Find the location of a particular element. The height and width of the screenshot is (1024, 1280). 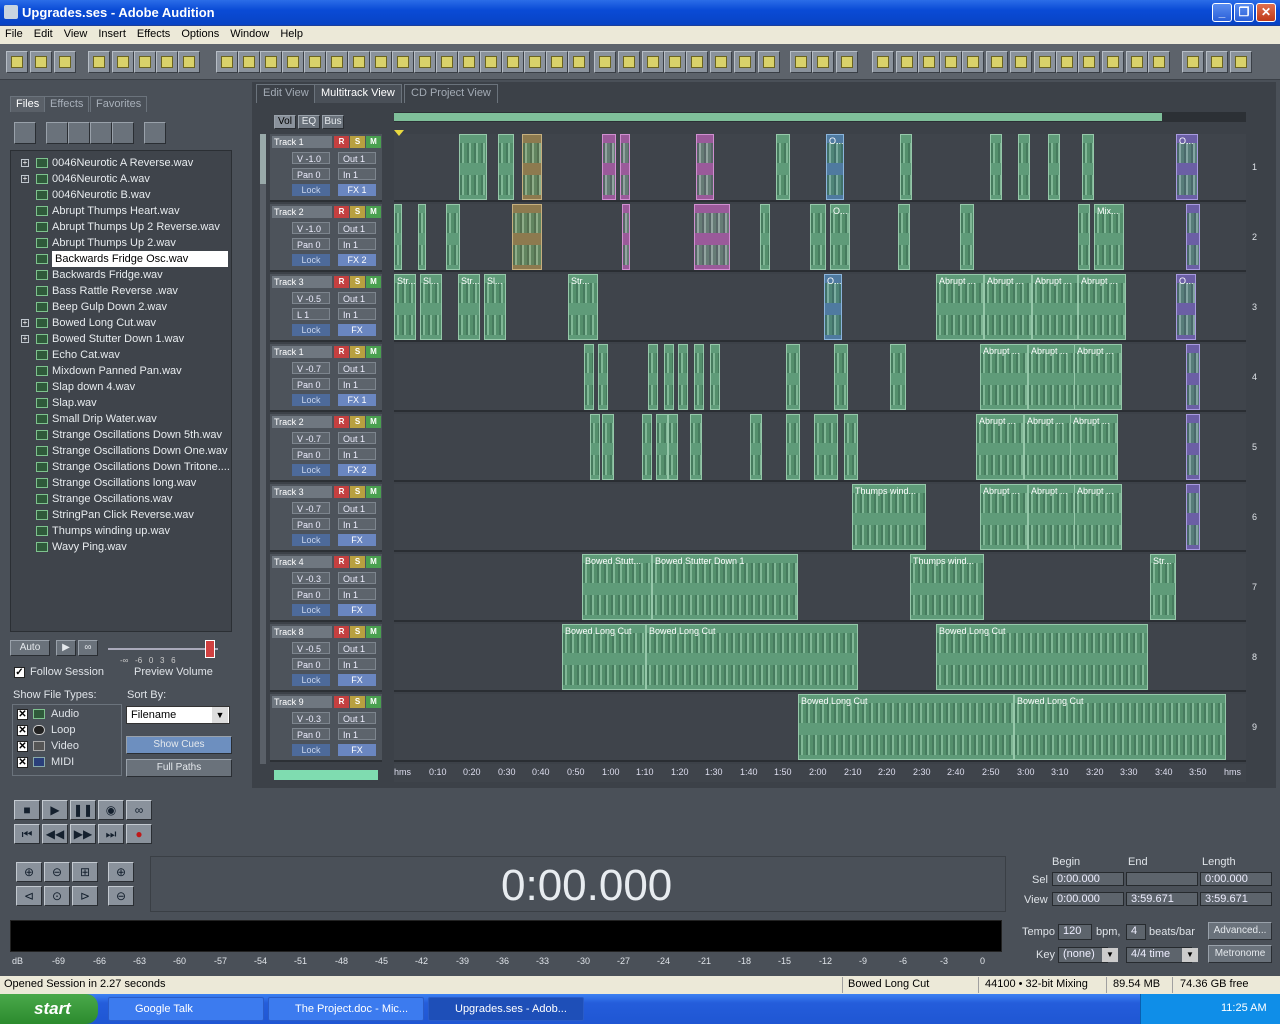

insert-icon is located at coordinates (101, 133).